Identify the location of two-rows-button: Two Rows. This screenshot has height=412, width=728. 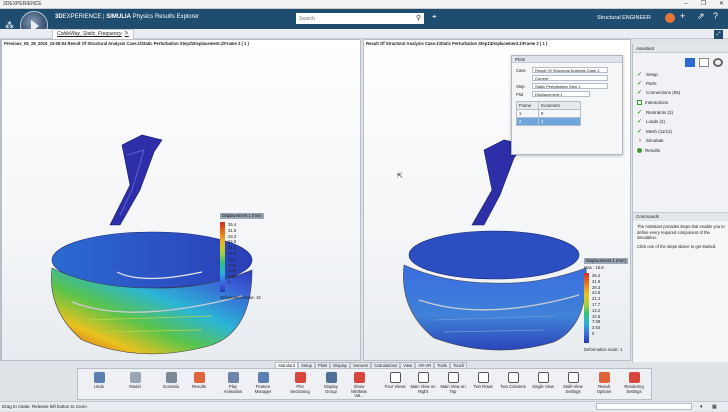
(483, 381).